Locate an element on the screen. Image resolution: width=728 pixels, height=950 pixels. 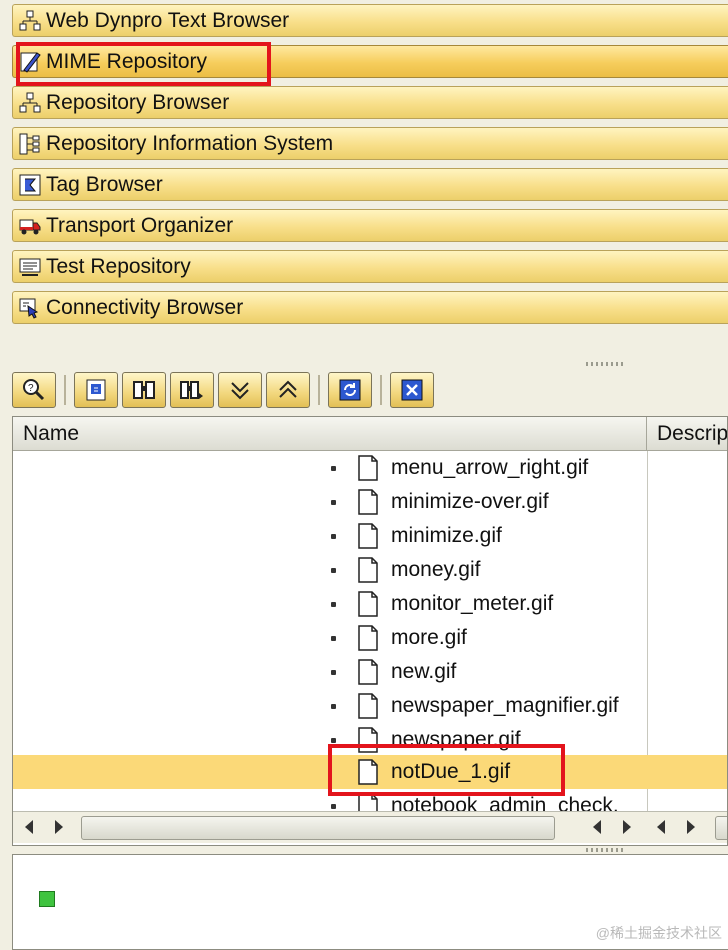
nav-label: Repository Browser is located at coordinates (138, 102).